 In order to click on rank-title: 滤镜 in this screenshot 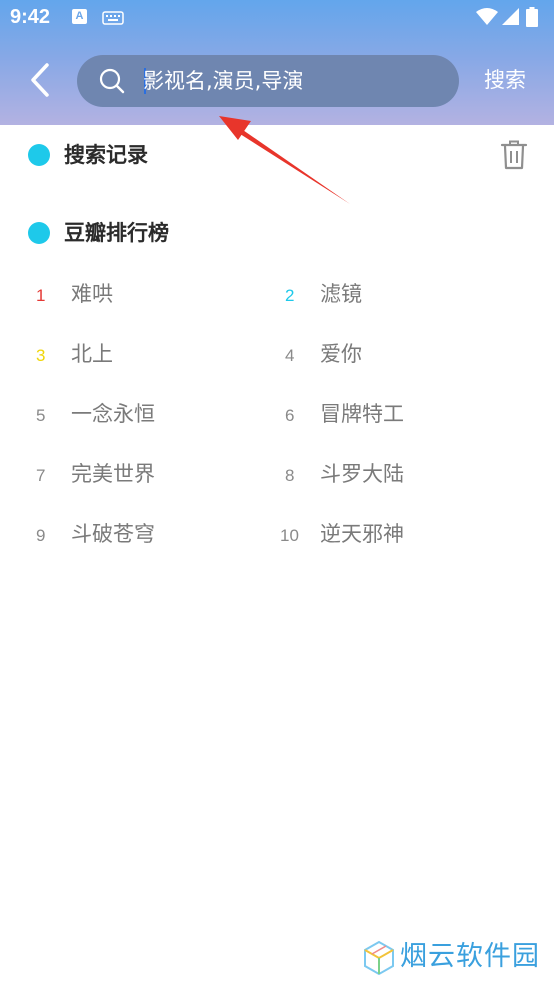, I will do `click(341, 294)`.